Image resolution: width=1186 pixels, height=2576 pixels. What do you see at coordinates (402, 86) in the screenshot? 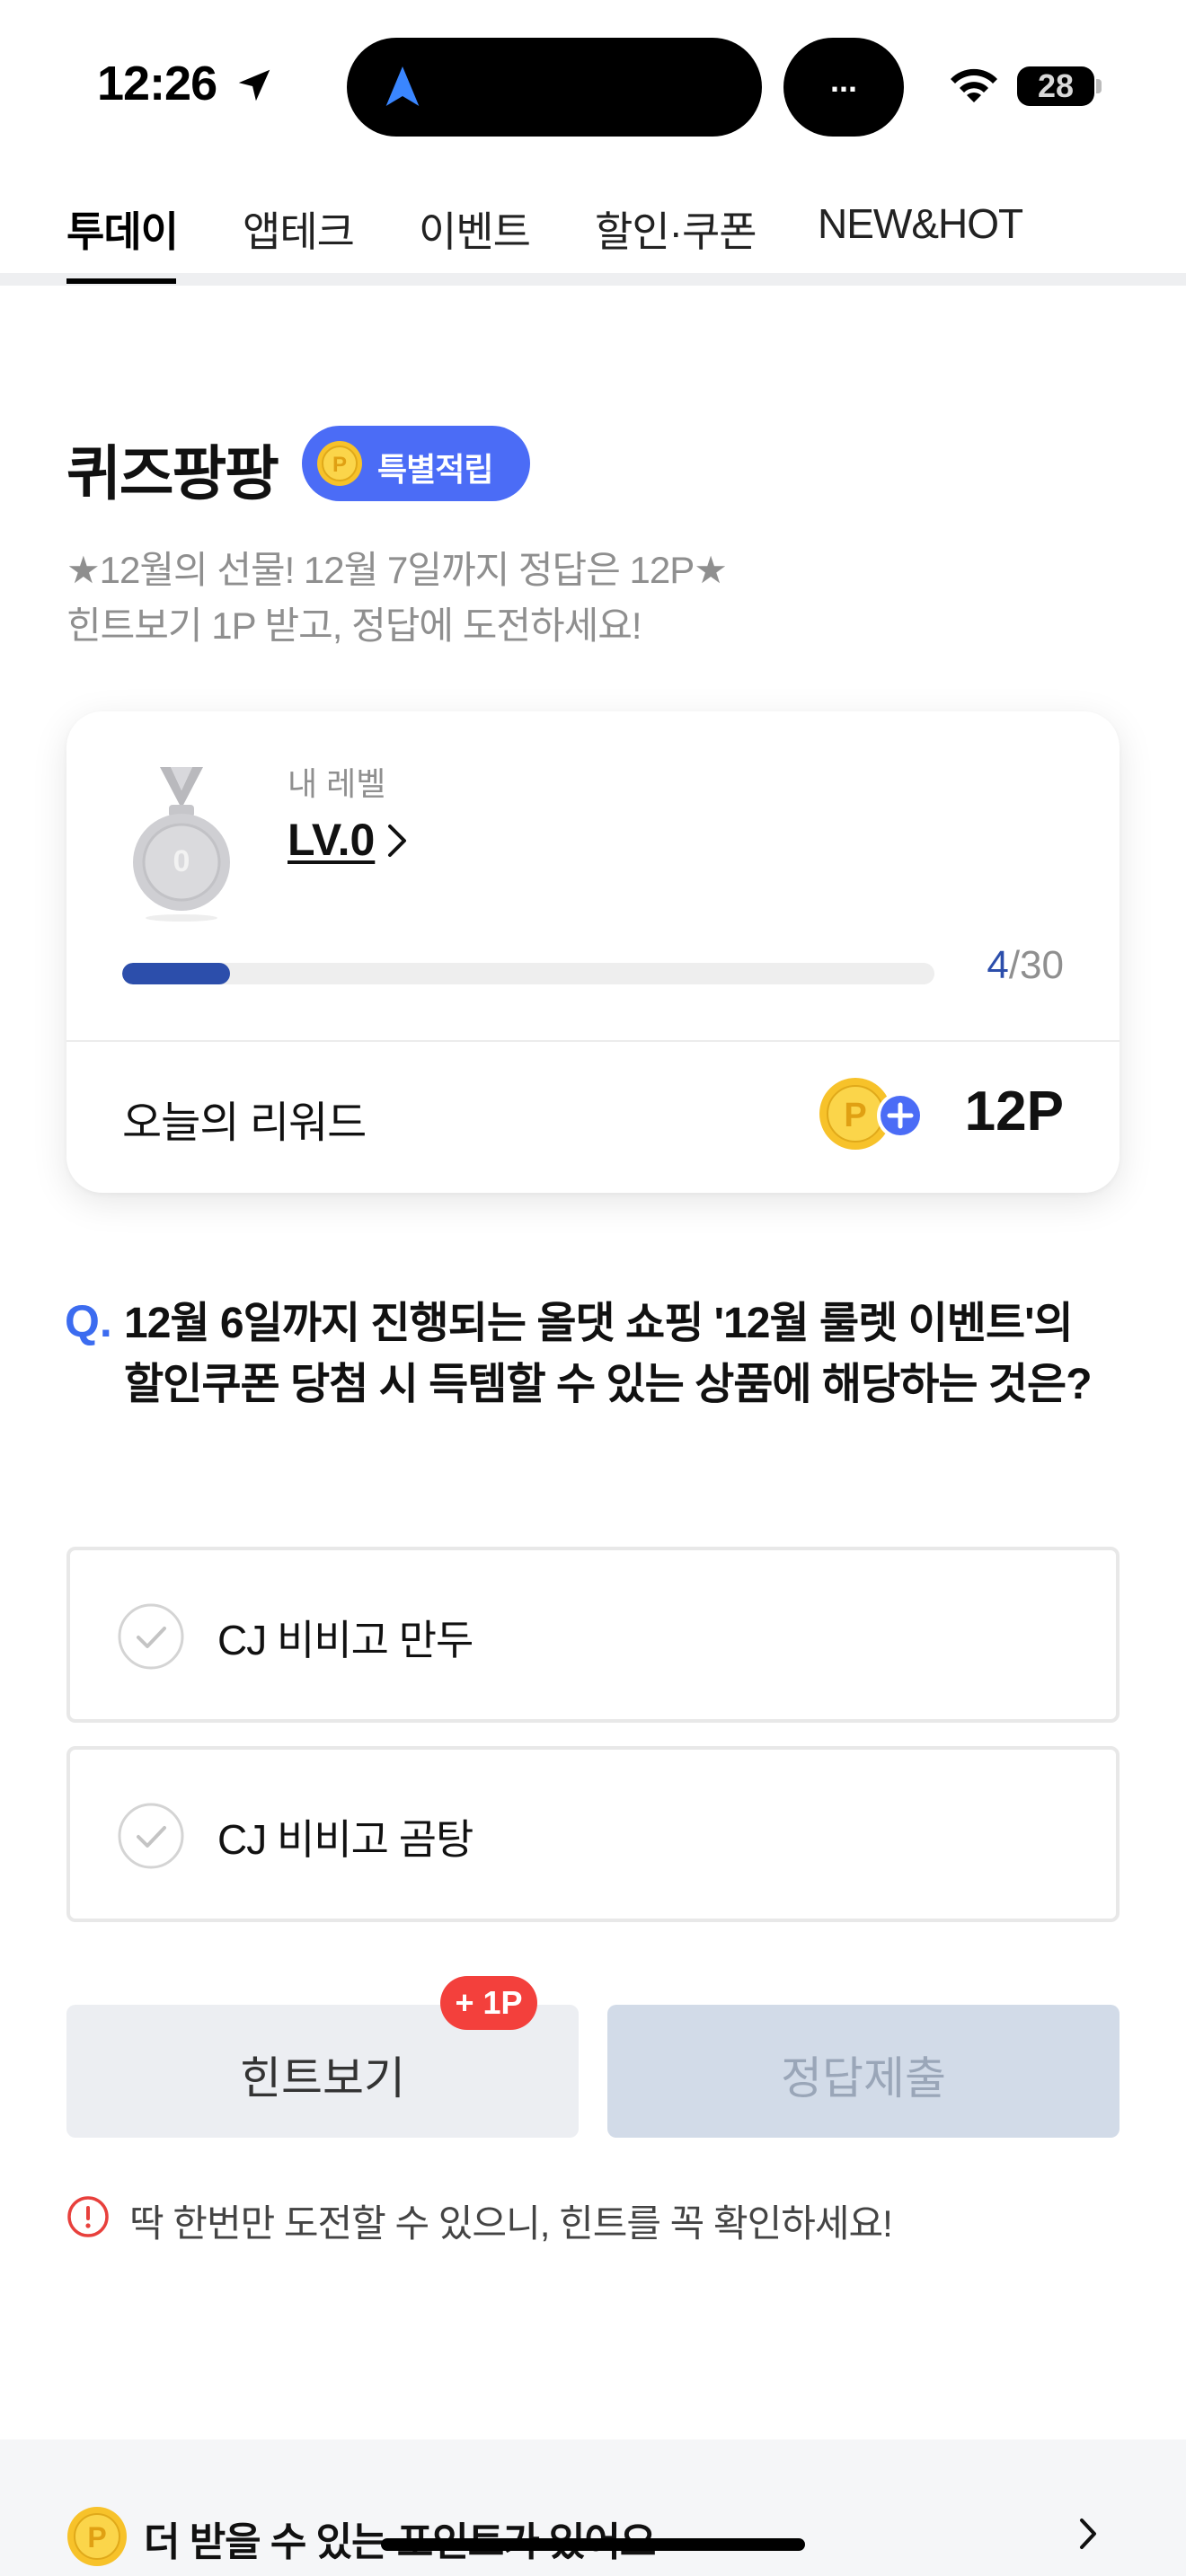
I see `navigation-arrow-icon` at bounding box center [402, 86].